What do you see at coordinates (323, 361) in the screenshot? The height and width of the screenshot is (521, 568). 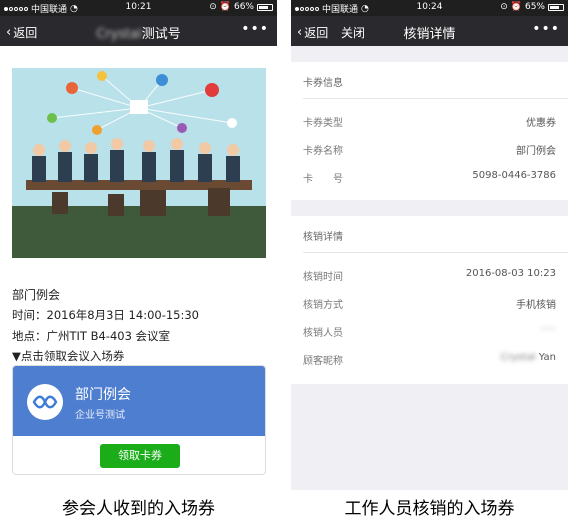 I see `row-label: 顾客昵称` at bounding box center [323, 361].